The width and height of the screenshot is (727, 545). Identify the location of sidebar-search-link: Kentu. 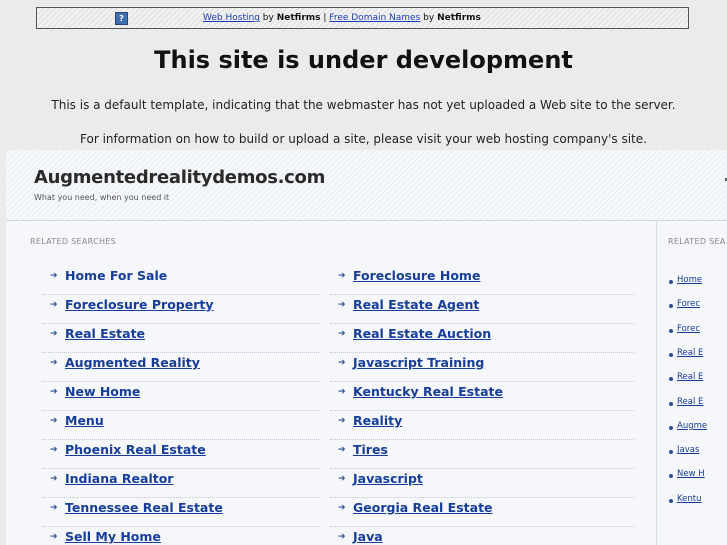
(689, 501).